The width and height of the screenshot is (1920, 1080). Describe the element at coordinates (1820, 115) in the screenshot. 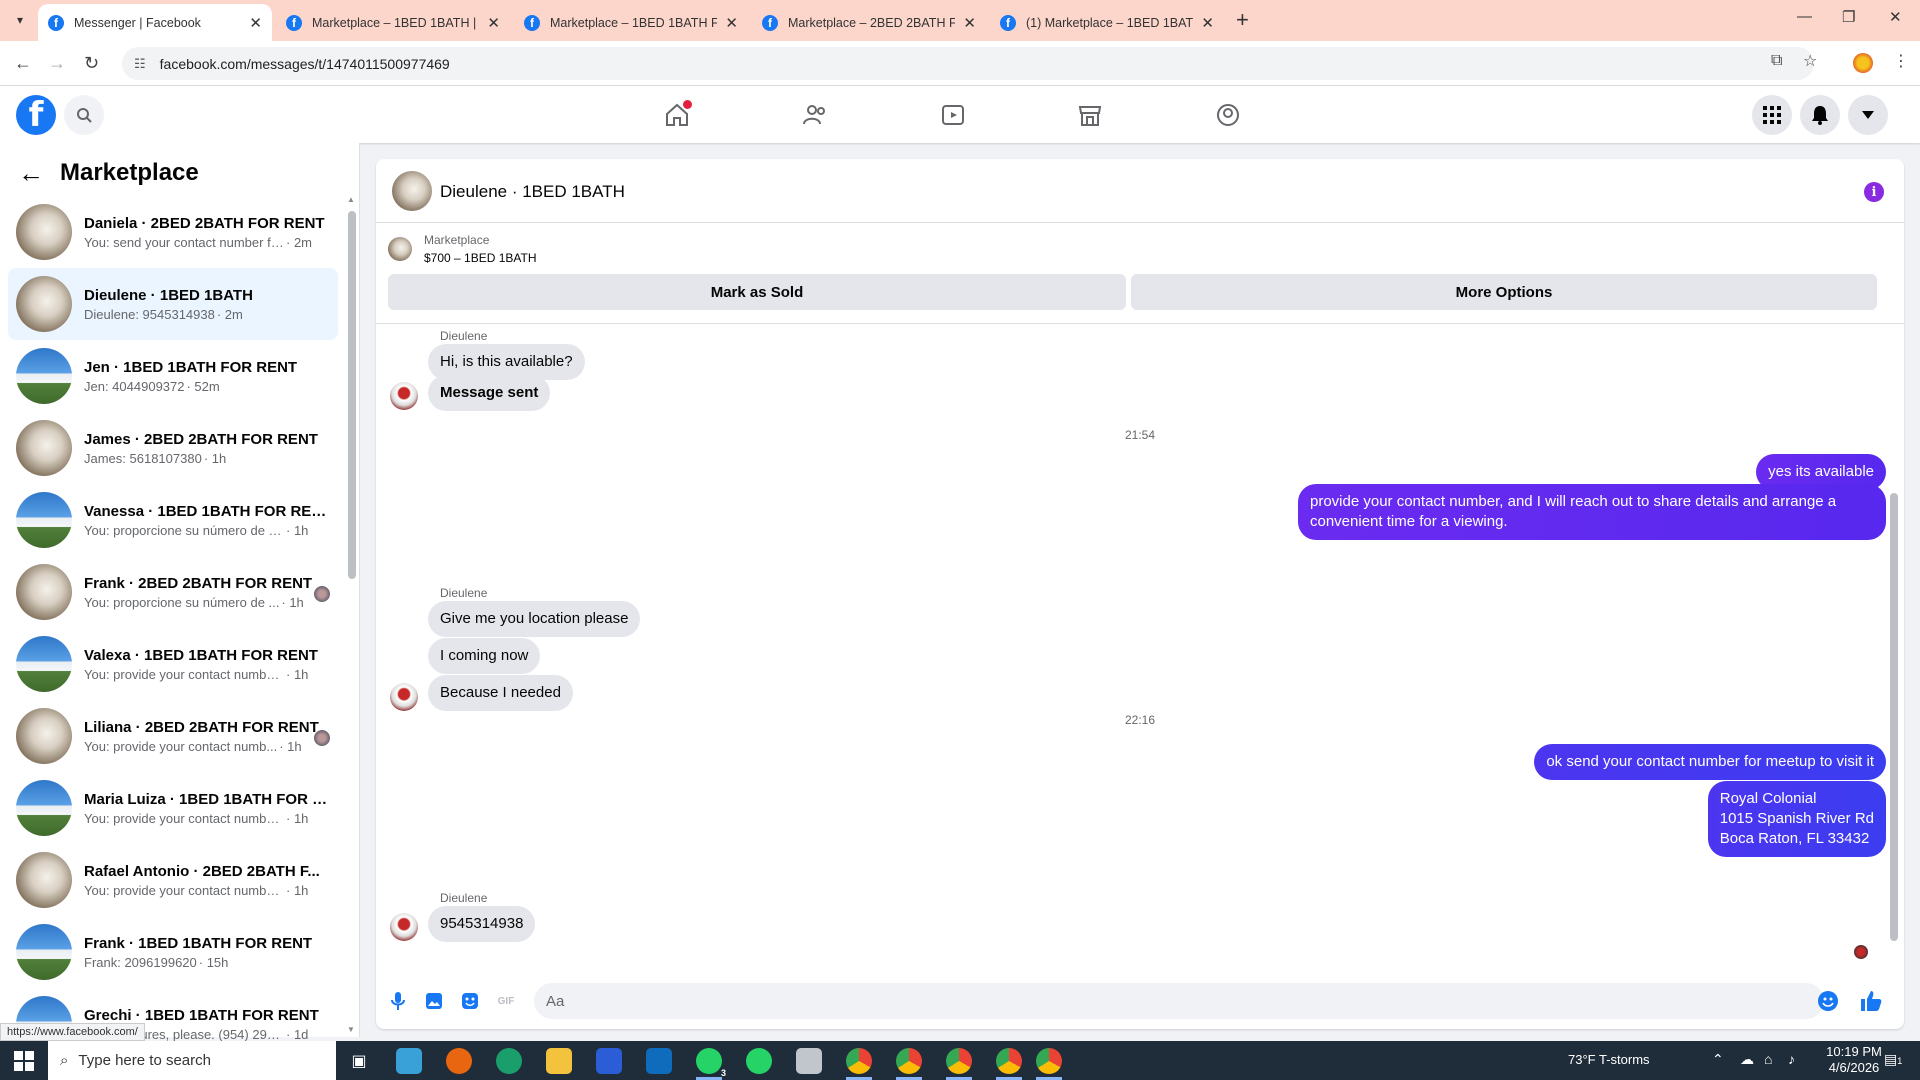

I see `notifications-bell-icon` at that location.